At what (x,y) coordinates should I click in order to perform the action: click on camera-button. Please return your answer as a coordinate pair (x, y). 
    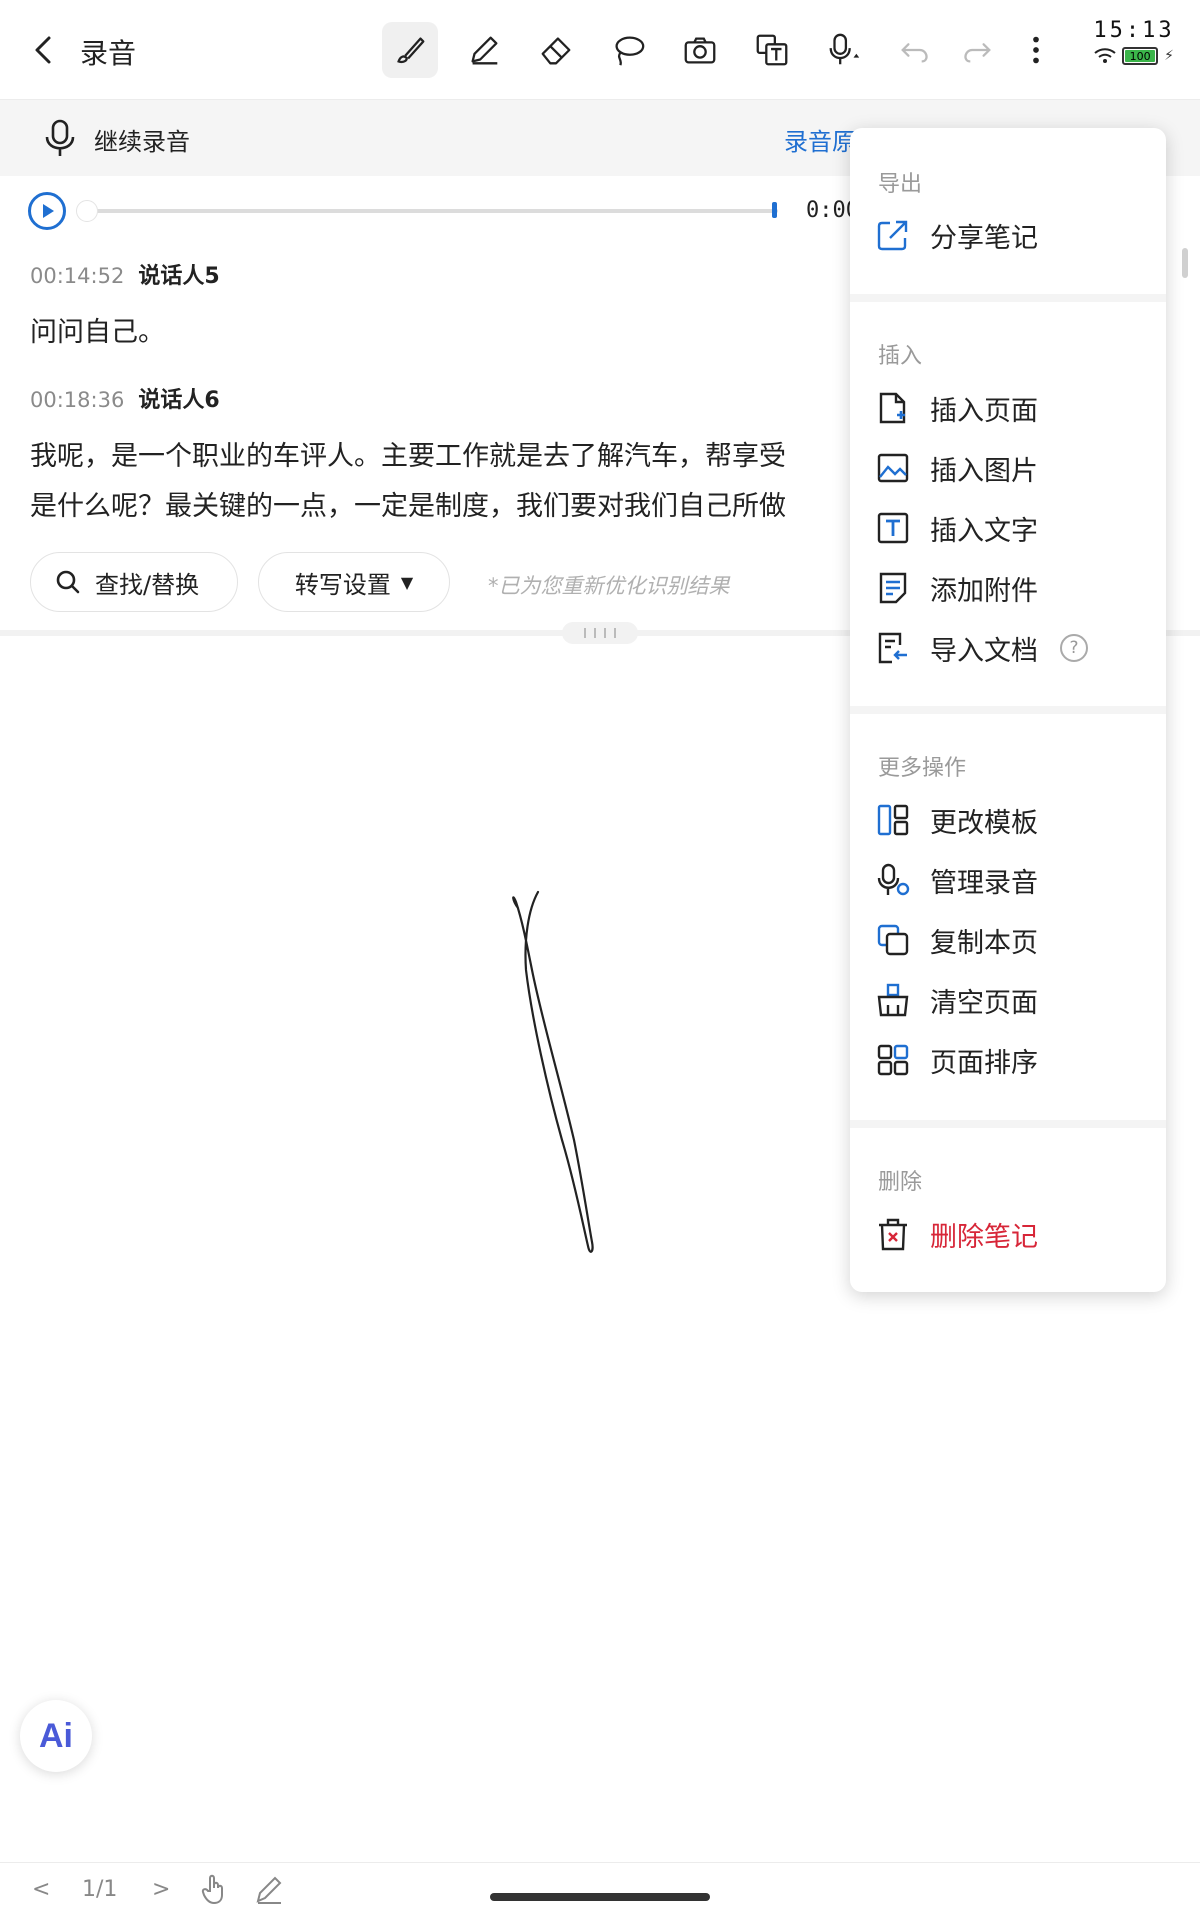
    Looking at the image, I should click on (700, 50).